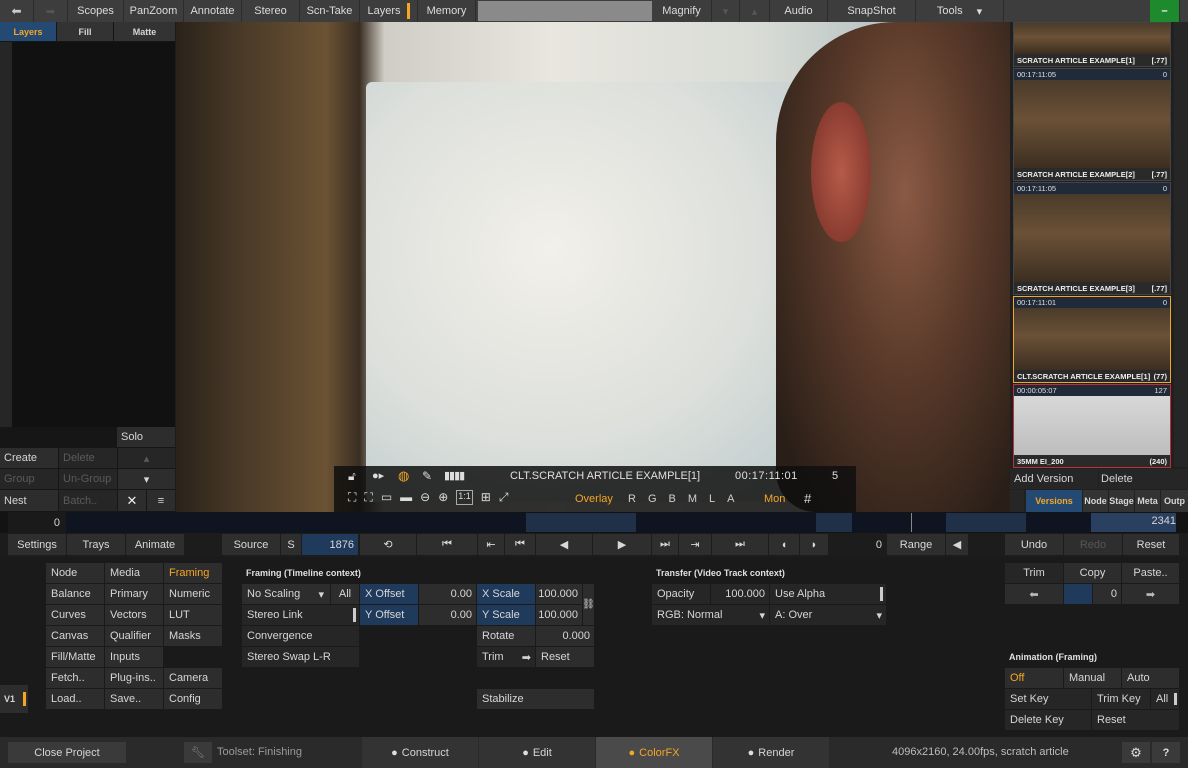  Describe the element at coordinates (464, 497) in the screenshot. I see `one-to-one-icon: 1:1` at that location.